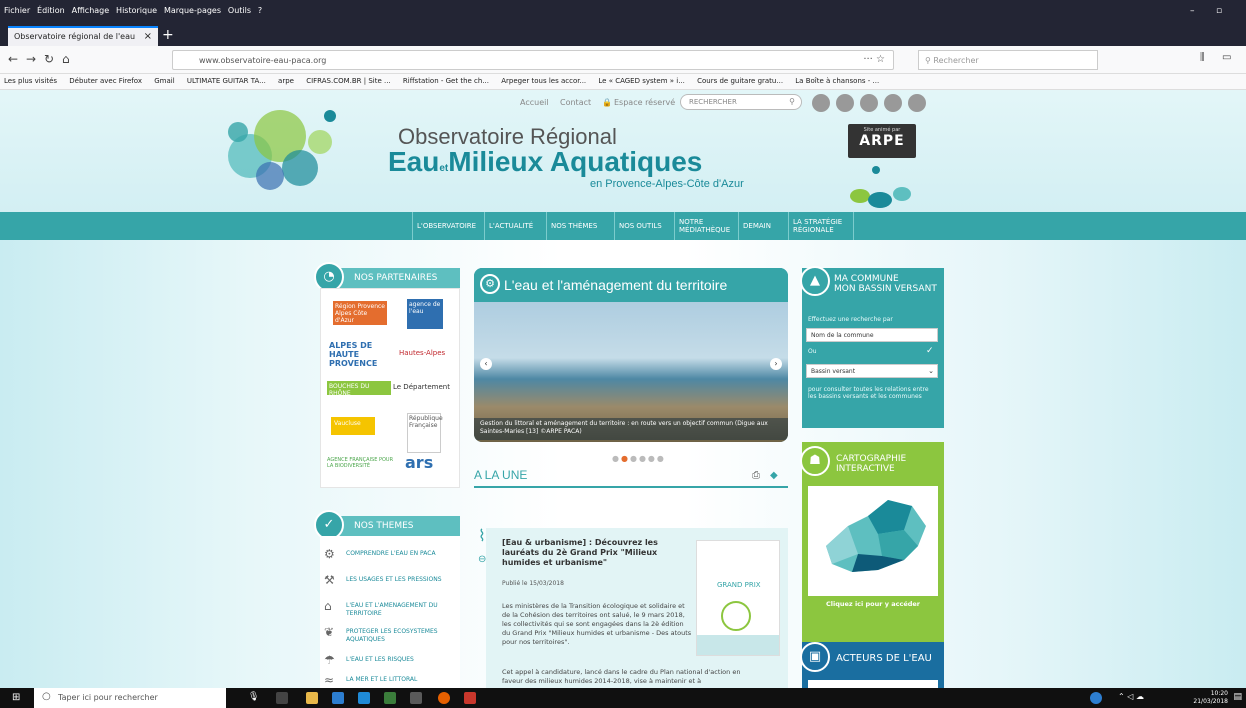 The height and width of the screenshot is (708, 1246). Describe the element at coordinates (361, 354) in the screenshot. I see `partner-logo: ALPES DE HAUTE PROVENCE` at that location.